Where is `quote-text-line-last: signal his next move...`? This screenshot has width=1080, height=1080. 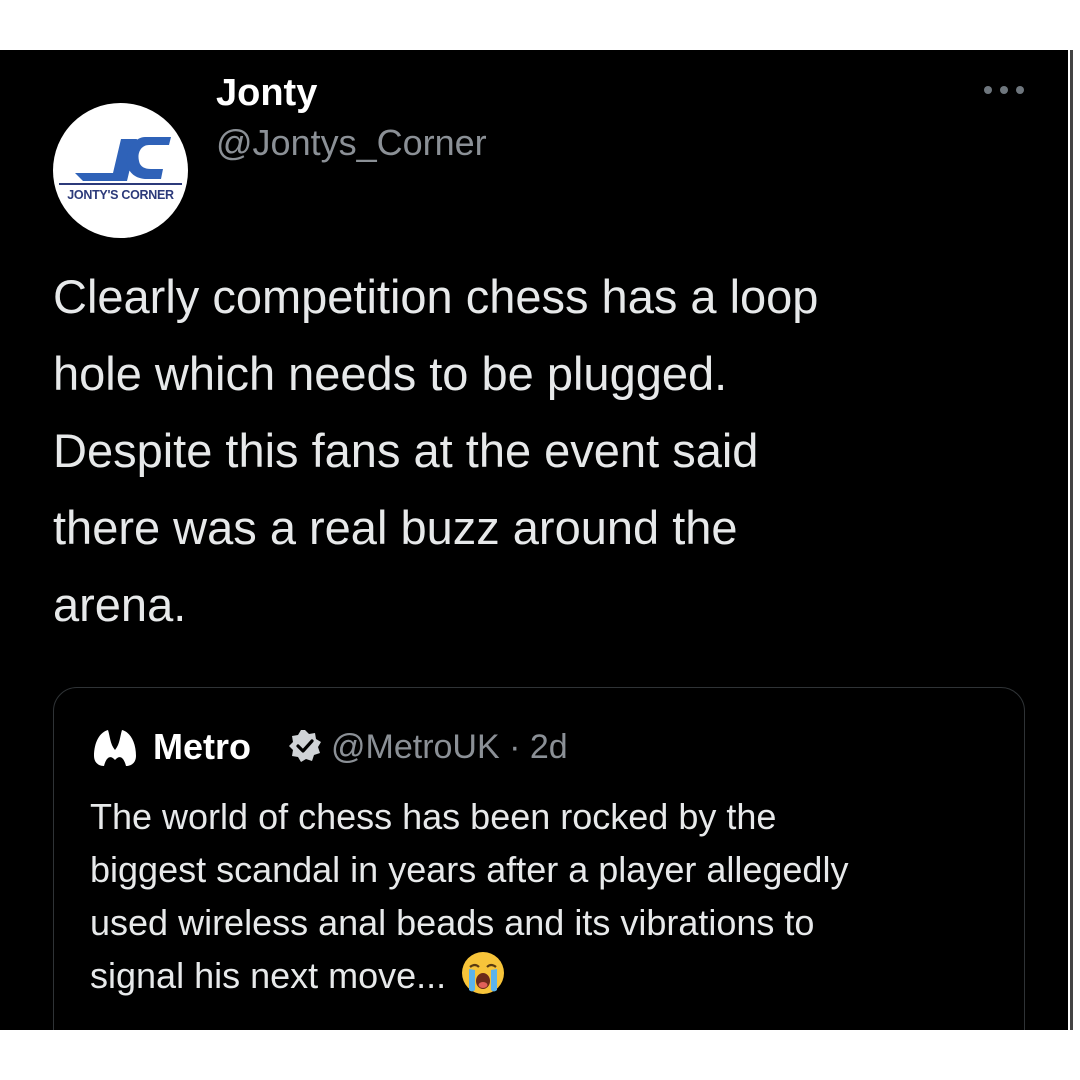 quote-text-line-last: signal his next move... is located at coordinates (550, 975).